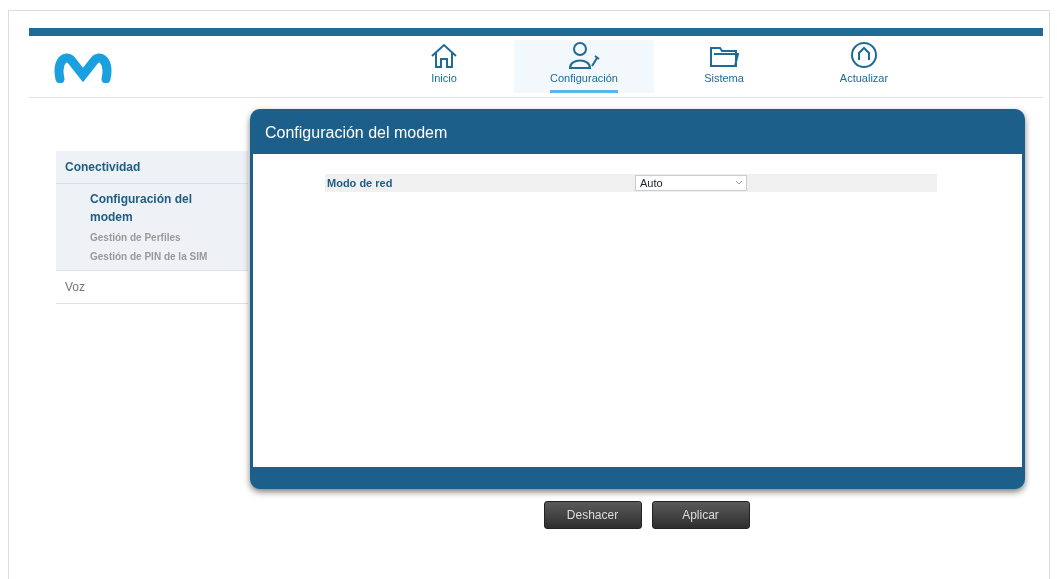 The height and width of the screenshot is (579, 1057). What do you see at coordinates (83, 66) in the screenshot?
I see `logo-icon` at bounding box center [83, 66].